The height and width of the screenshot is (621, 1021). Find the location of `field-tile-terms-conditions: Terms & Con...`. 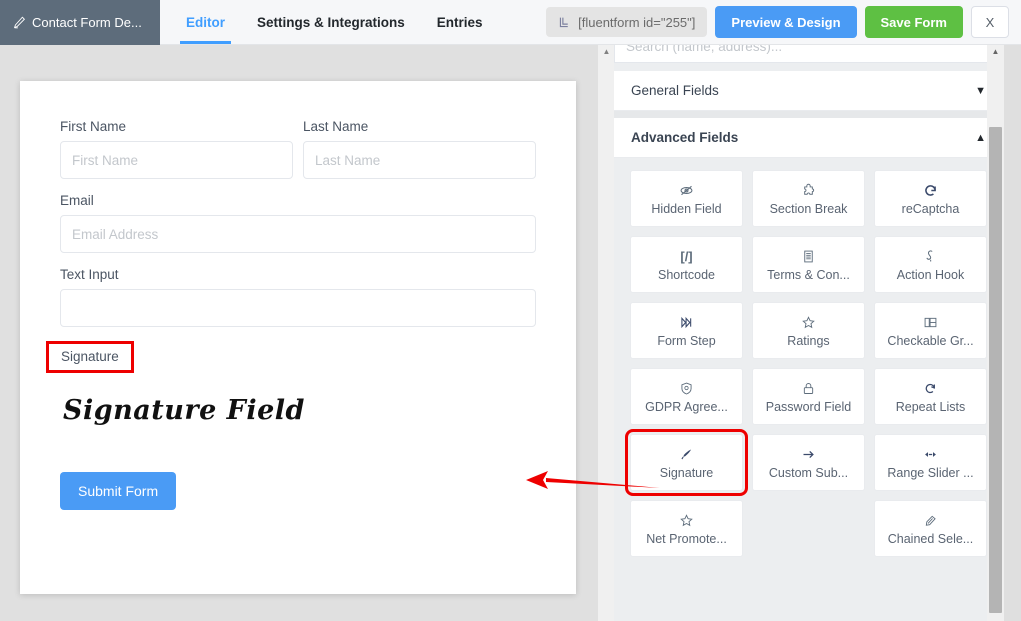

field-tile-terms-conditions: Terms & Con... is located at coordinates (808, 264).